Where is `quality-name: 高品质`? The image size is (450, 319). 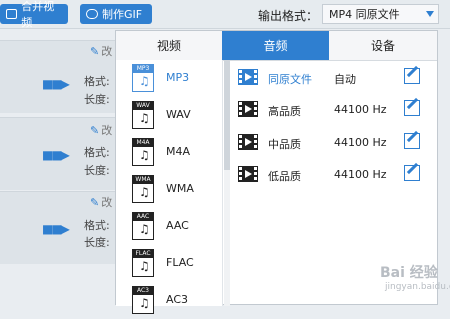
quality-name: 高品质 is located at coordinates (284, 111).